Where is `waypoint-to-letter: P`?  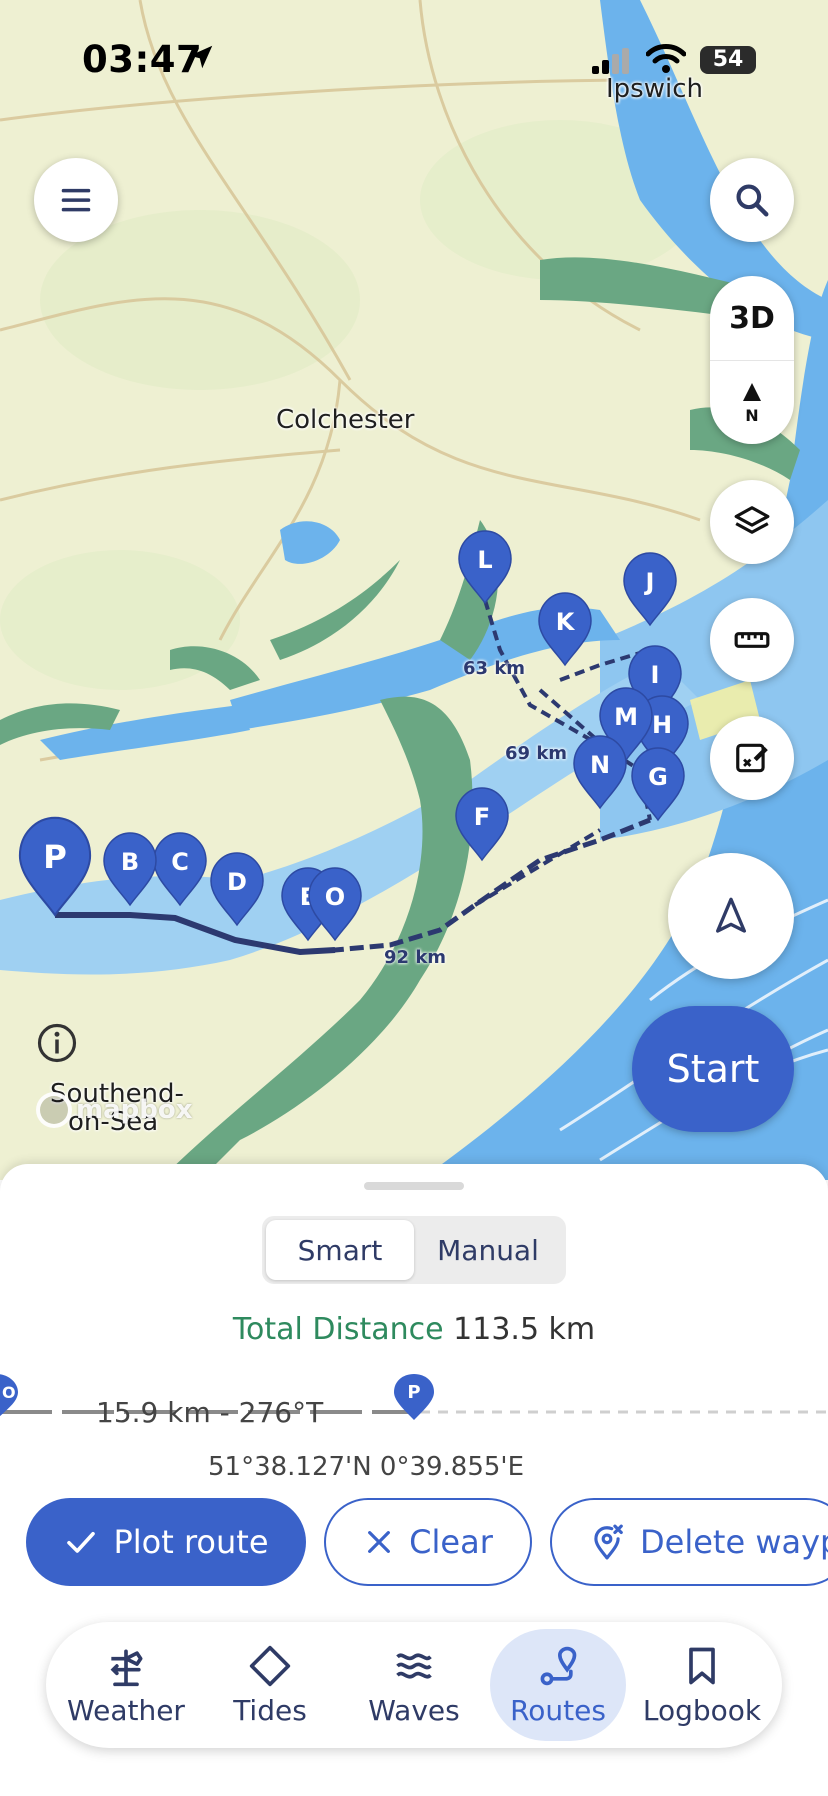
waypoint-to-letter: P is located at coordinates (413, 1392).